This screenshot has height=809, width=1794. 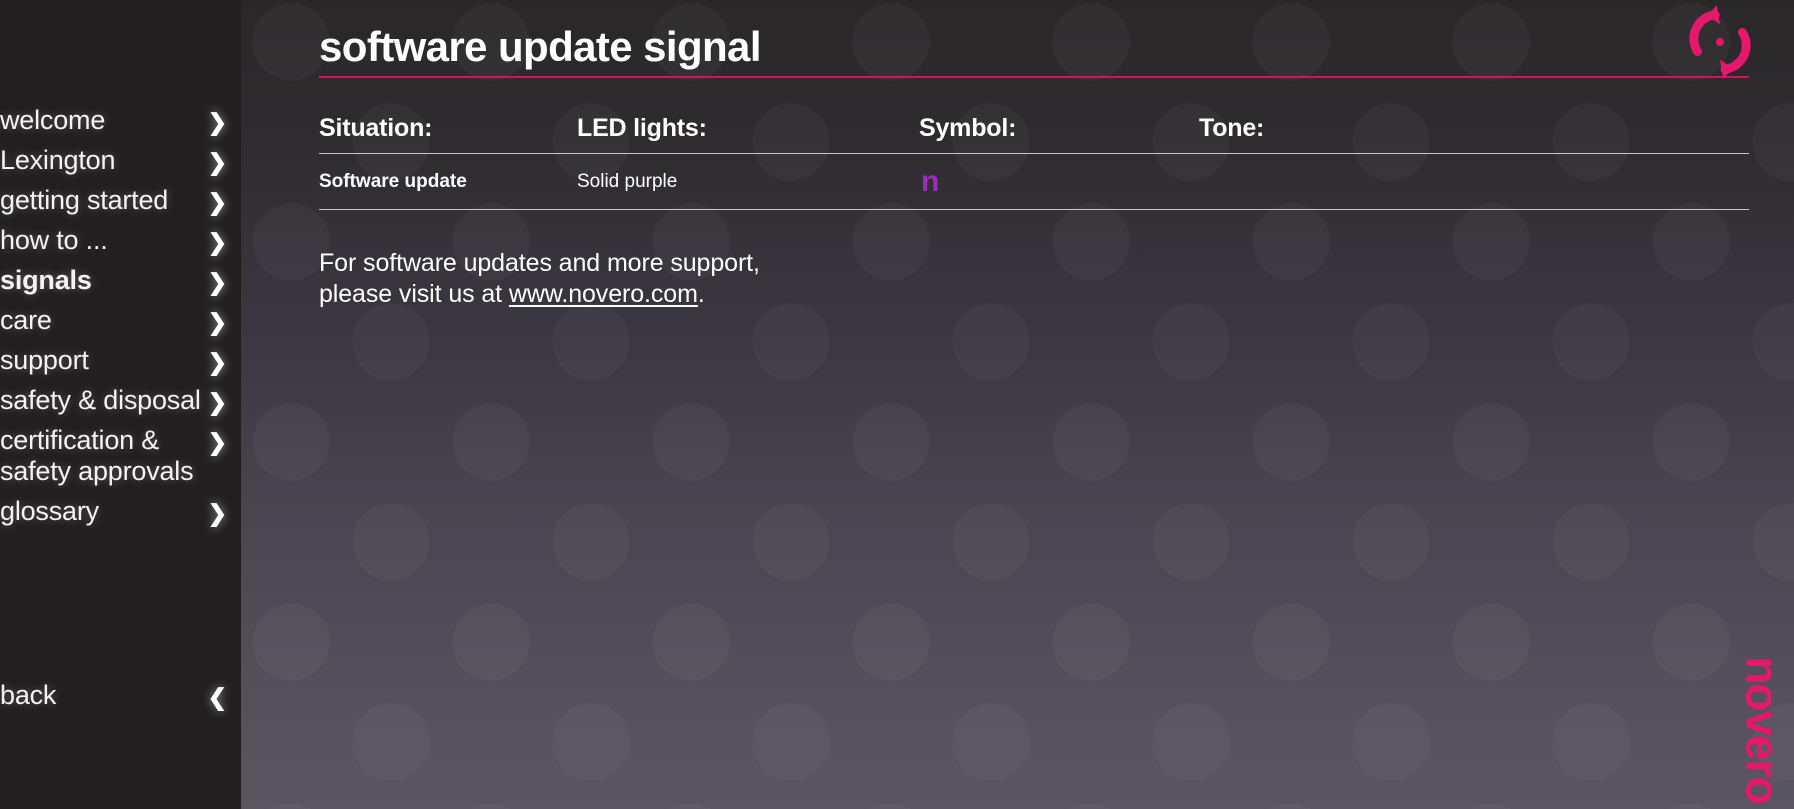 I want to click on sidebar-item-label: signals, so click(x=46, y=280).